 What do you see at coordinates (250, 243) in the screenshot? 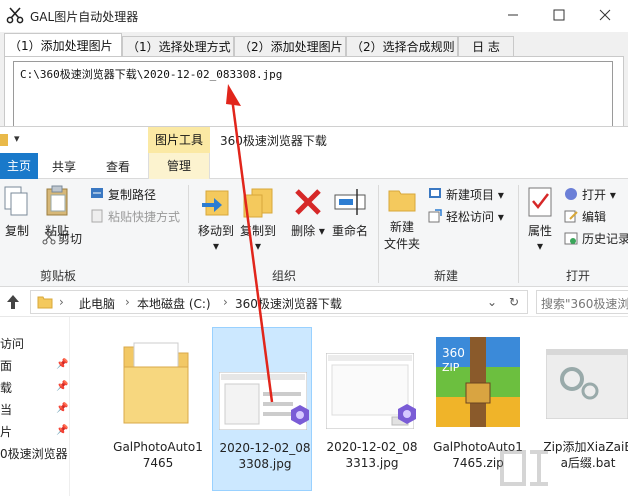
I see `annotation-arrow` at bounding box center [250, 243].